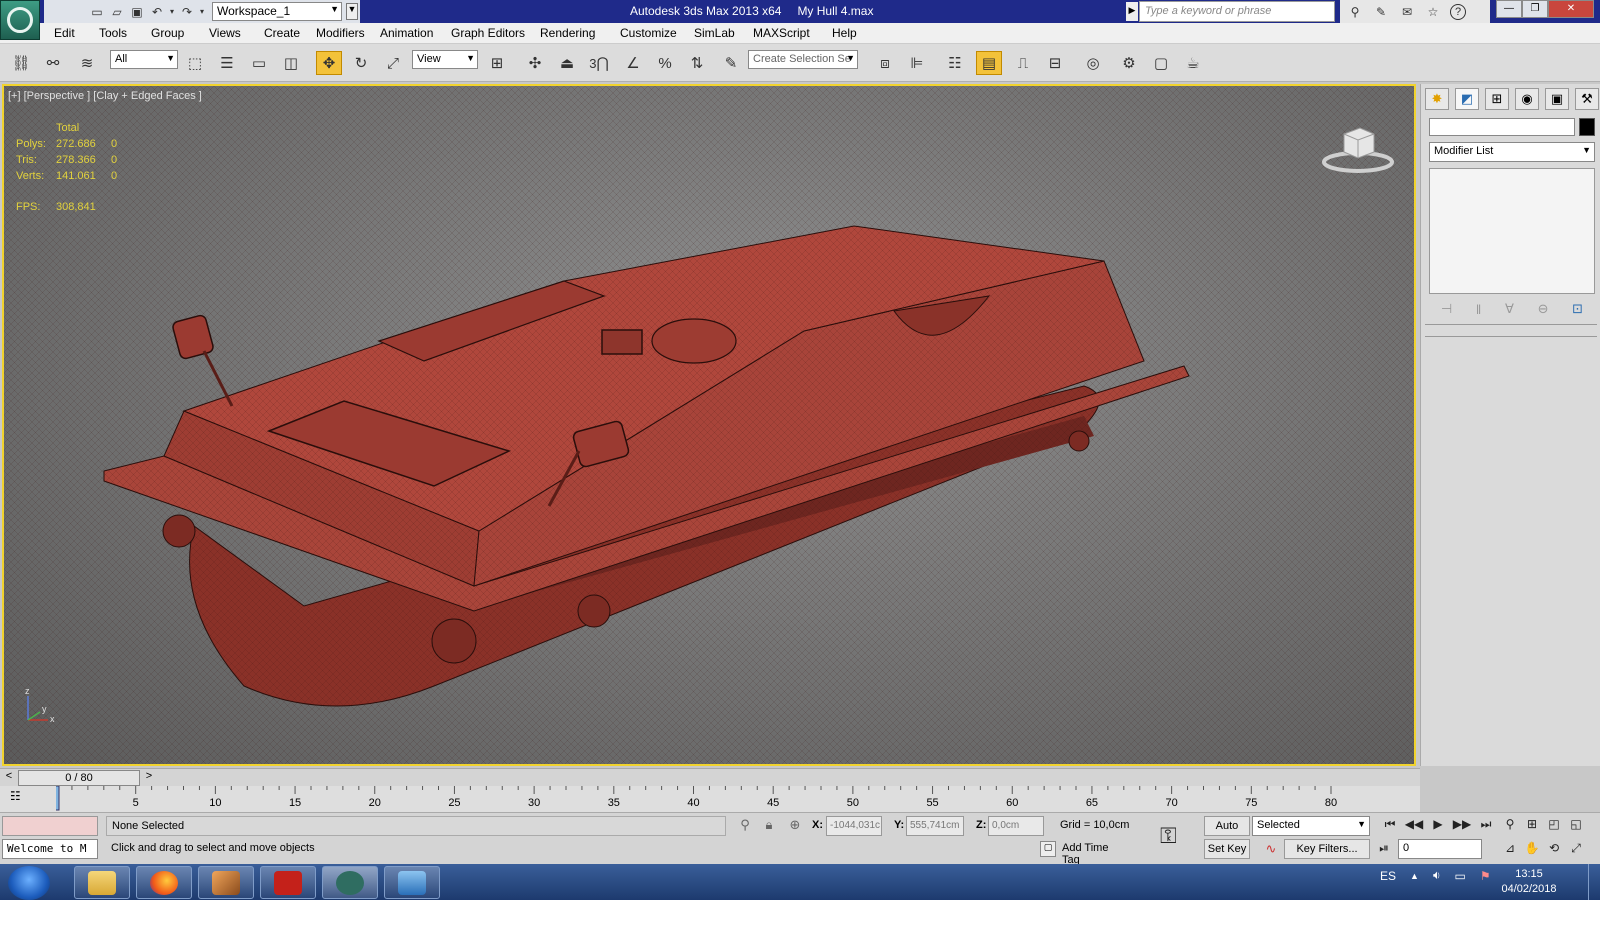  I want to click on hierarchy-tab-icon: ⊞, so click(1497, 99).